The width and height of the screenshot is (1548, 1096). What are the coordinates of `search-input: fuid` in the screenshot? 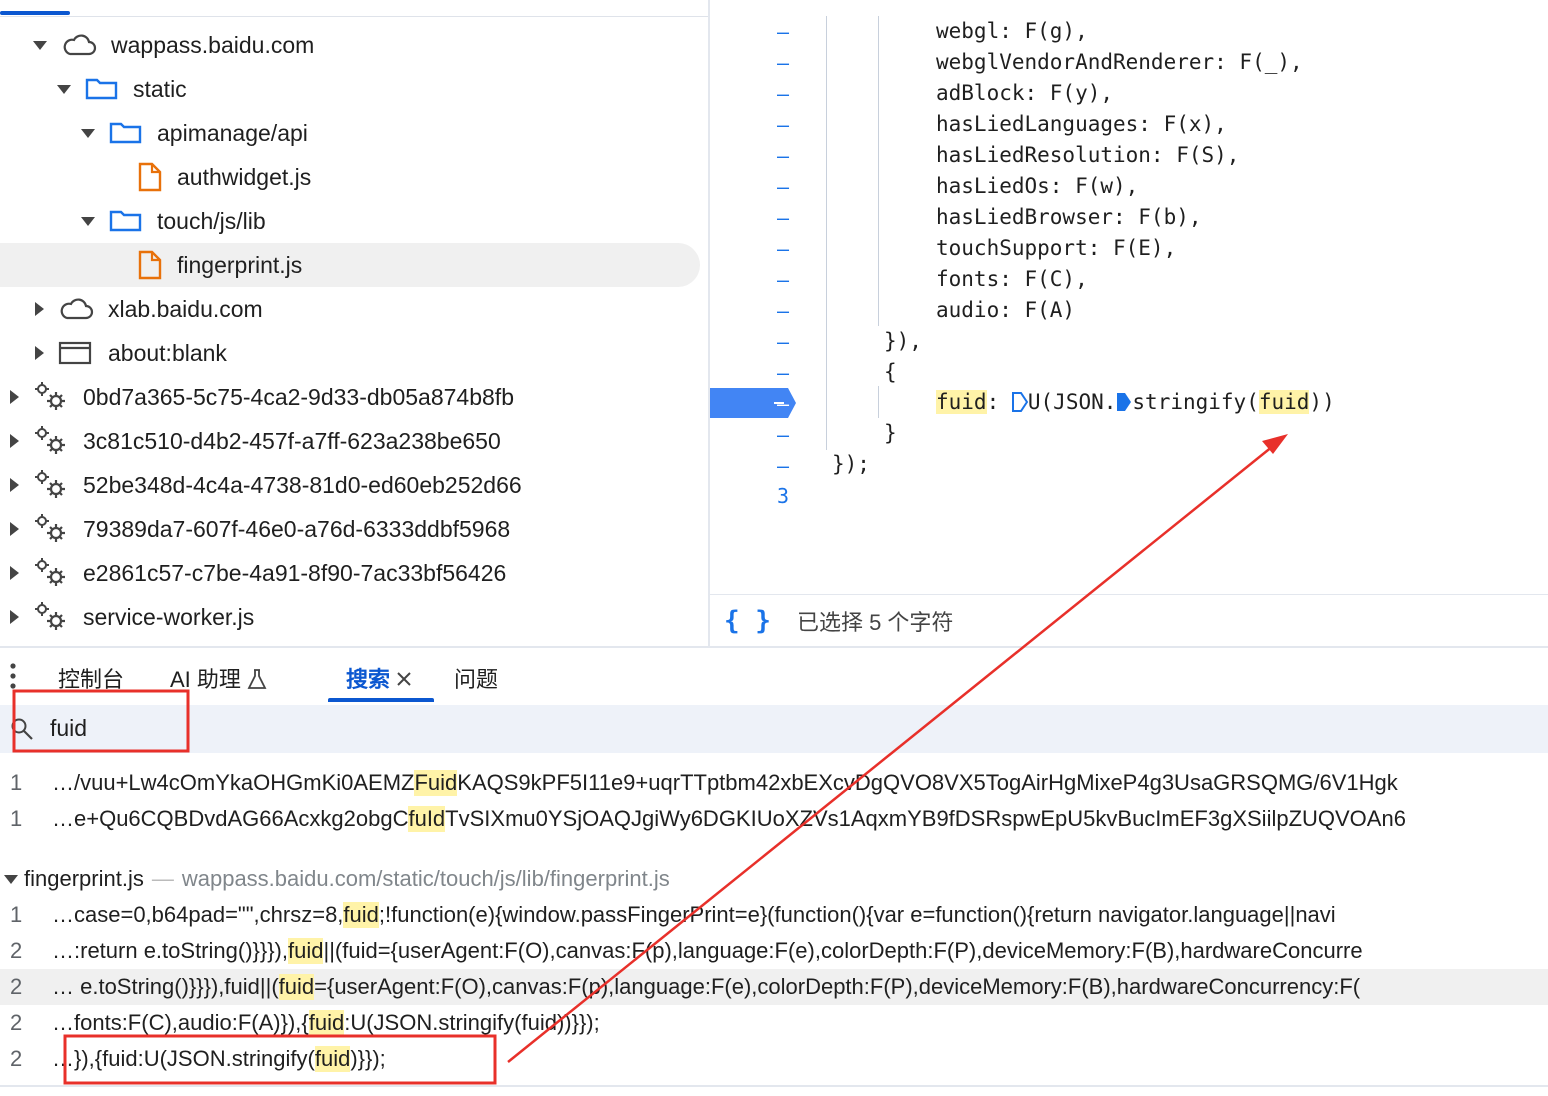 It's located at (68, 728).